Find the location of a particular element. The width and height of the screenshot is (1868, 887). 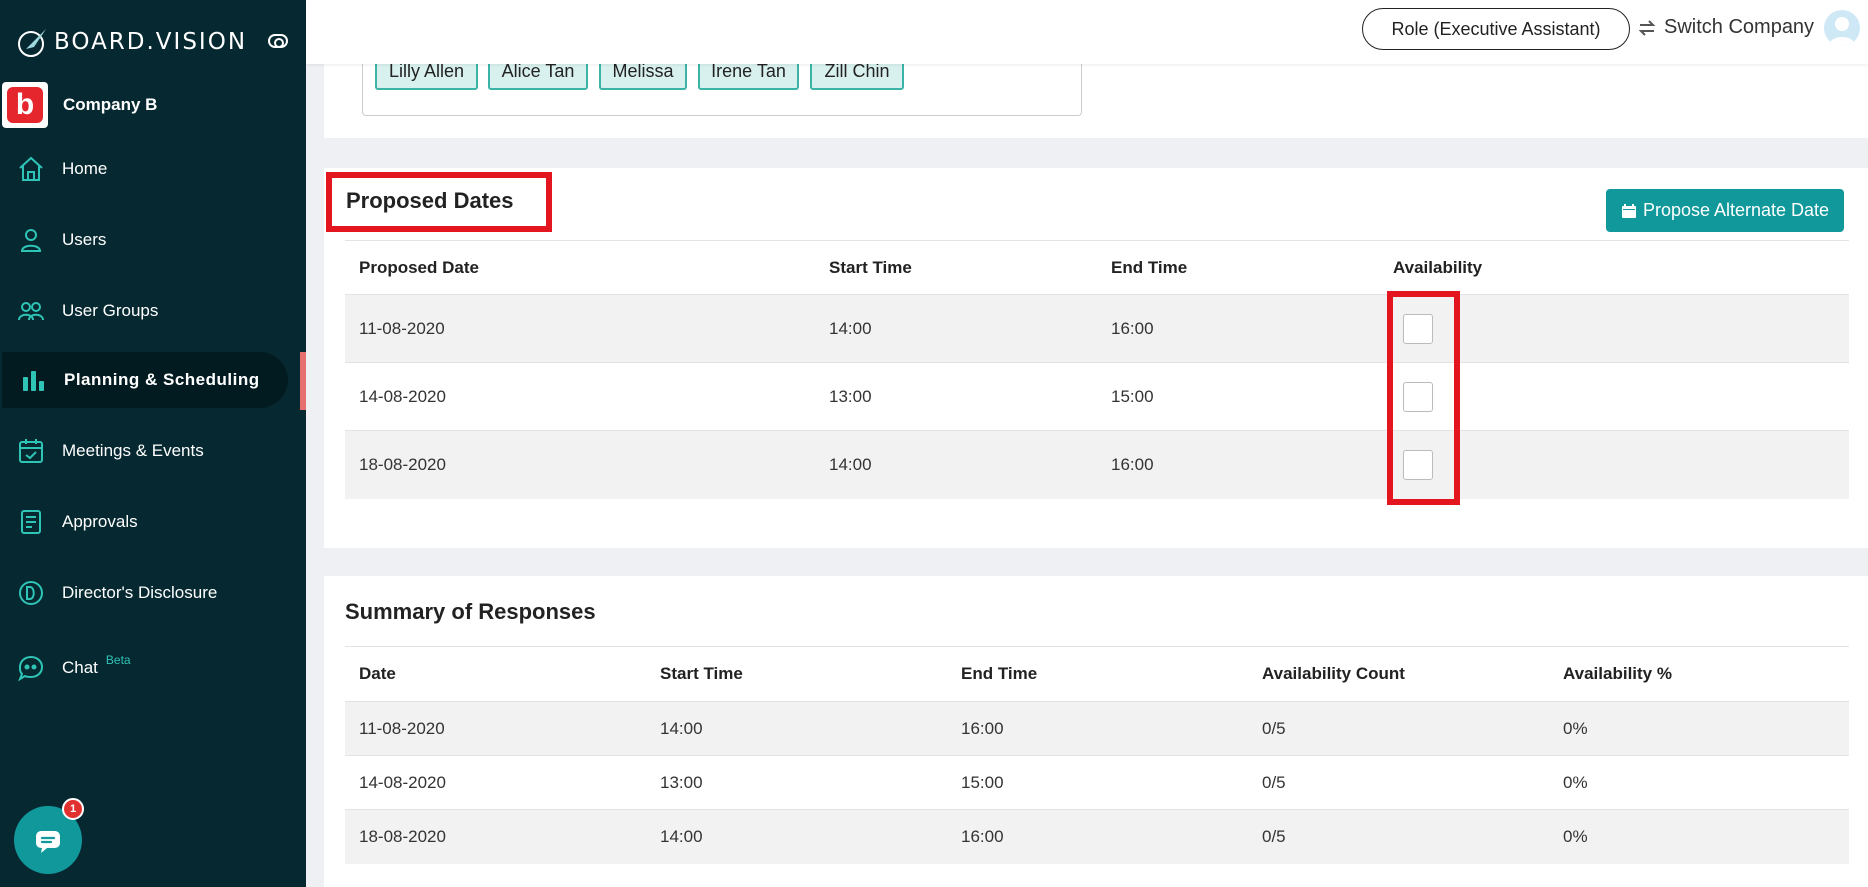

company-logo-letter: b is located at coordinates (25, 105).